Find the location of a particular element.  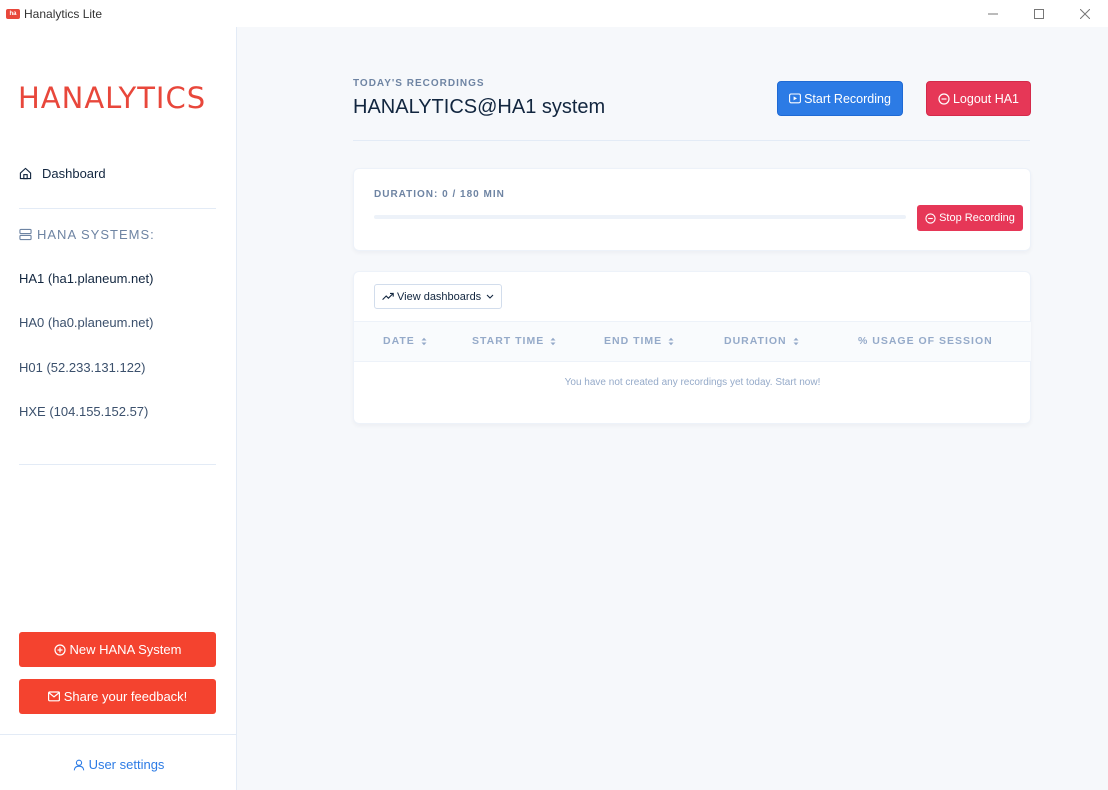

user-settings-link: User settings is located at coordinates (118, 764).